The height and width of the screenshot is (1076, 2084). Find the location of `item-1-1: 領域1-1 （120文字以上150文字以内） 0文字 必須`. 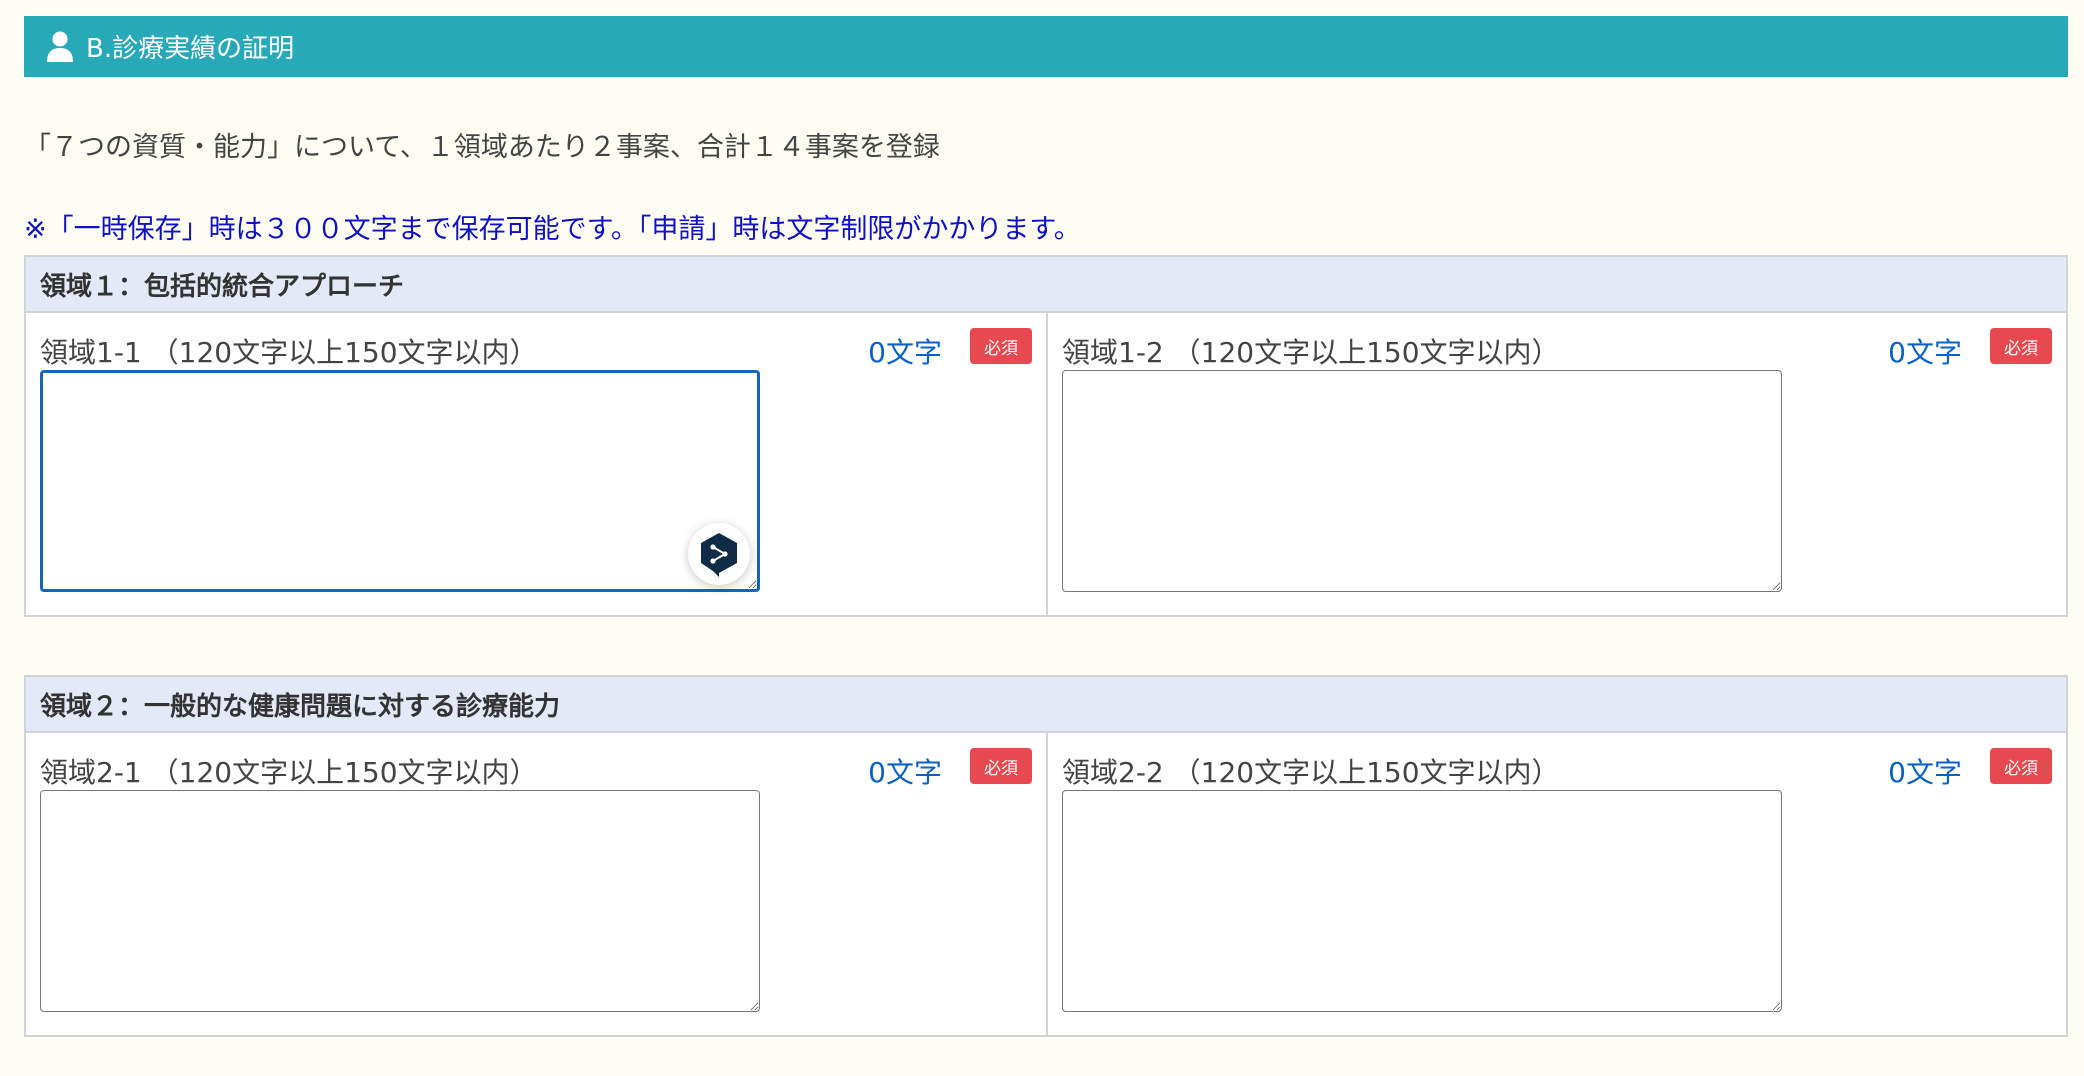

item-1-1: 領域1-1 （120文字以上150文字以内） 0文字 必須 is located at coordinates (536, 464).